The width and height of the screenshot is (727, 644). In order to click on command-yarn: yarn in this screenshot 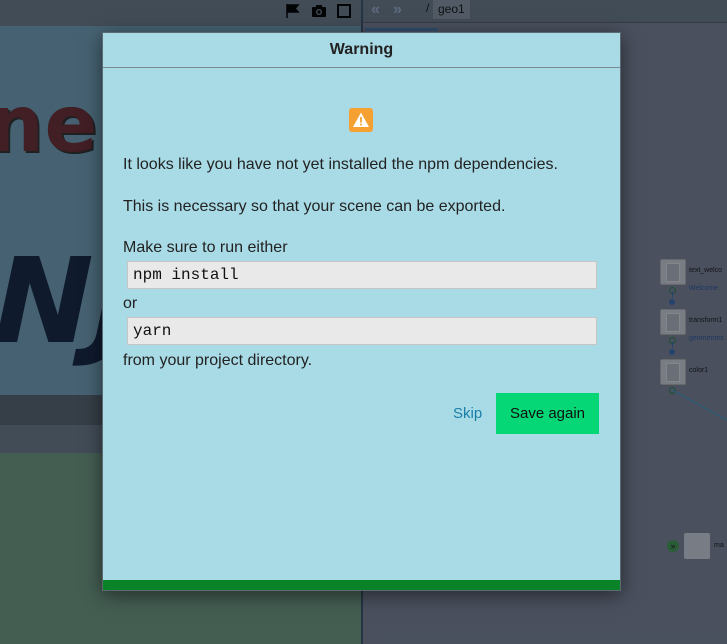, I will do `click(362, 331)`.